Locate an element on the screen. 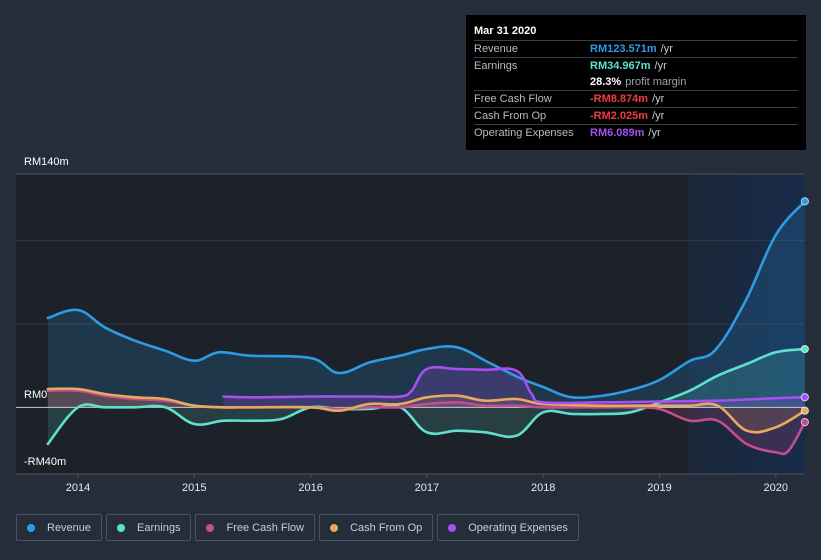  legend-item-cash-from-op: Cash From Op is located at coordinates (376, 527).